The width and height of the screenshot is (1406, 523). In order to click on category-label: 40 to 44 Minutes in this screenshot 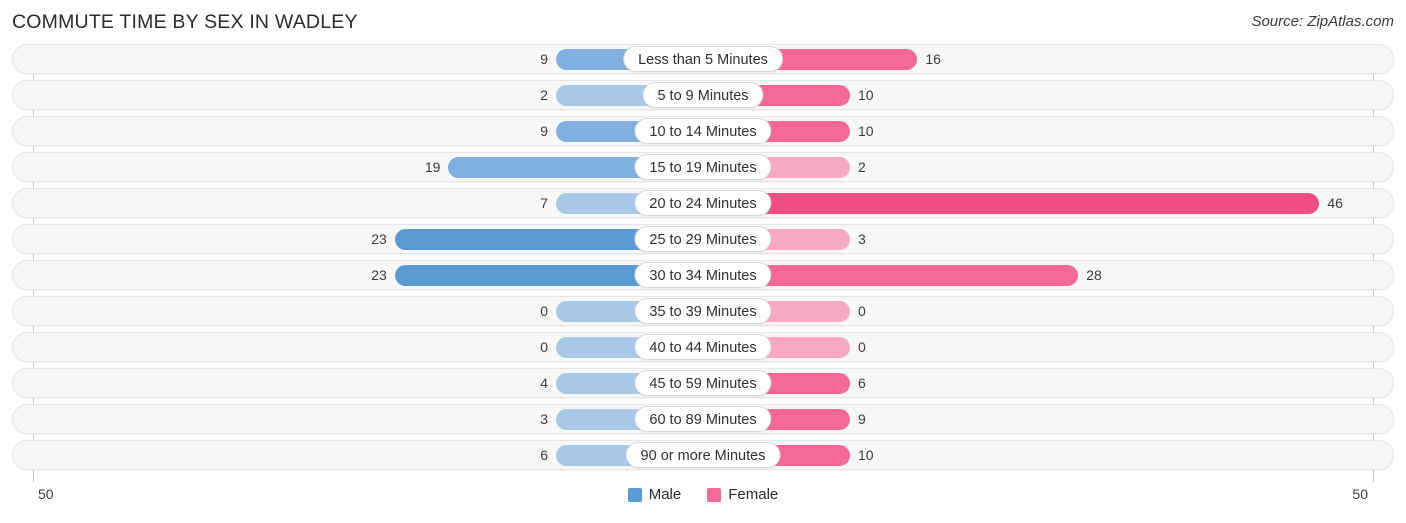, I will do `click(703, 347)`.